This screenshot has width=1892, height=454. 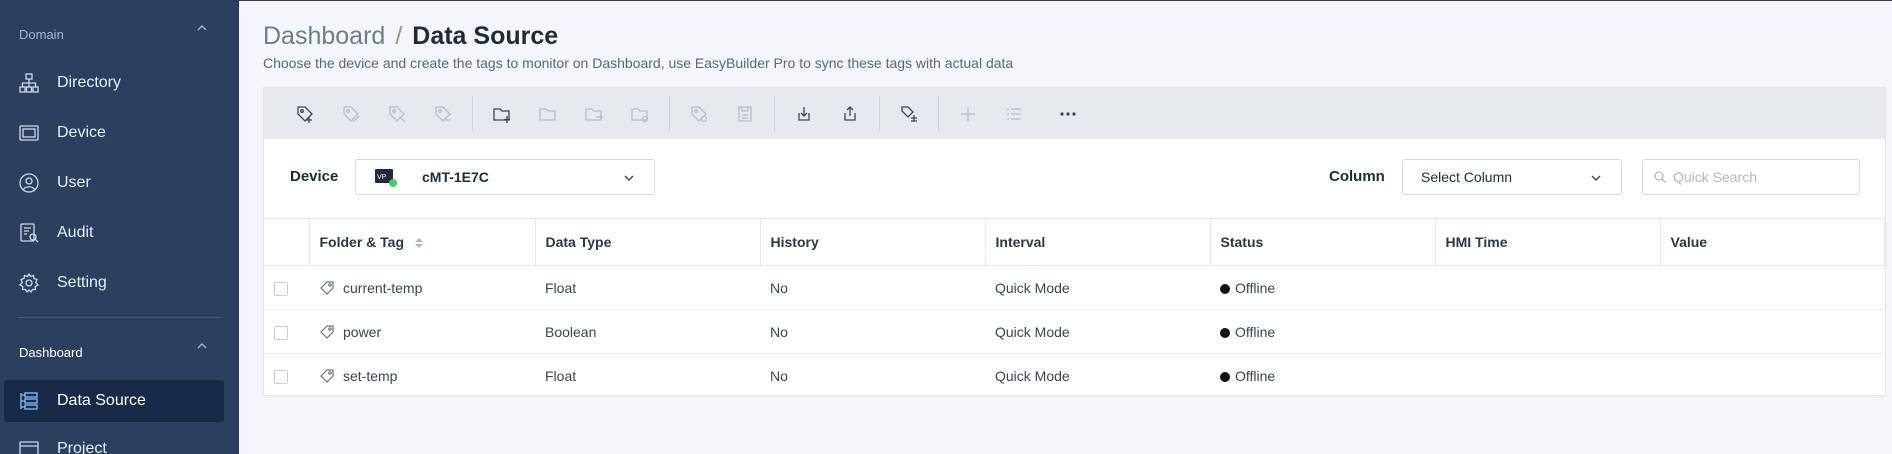 I want to click on search-input: Quick Search, so click(x=1715, y=177).